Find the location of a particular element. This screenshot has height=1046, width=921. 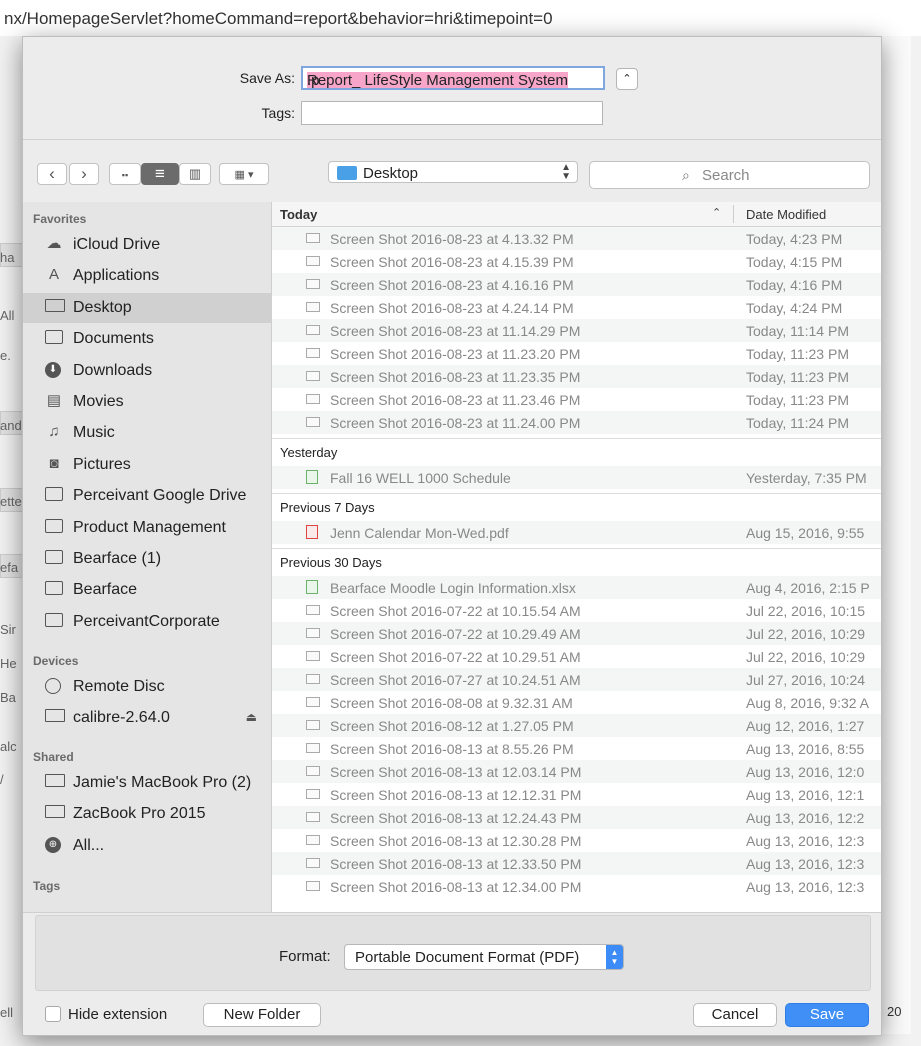

new-folder-button: New Folder is located at coordinates (262, 1015).